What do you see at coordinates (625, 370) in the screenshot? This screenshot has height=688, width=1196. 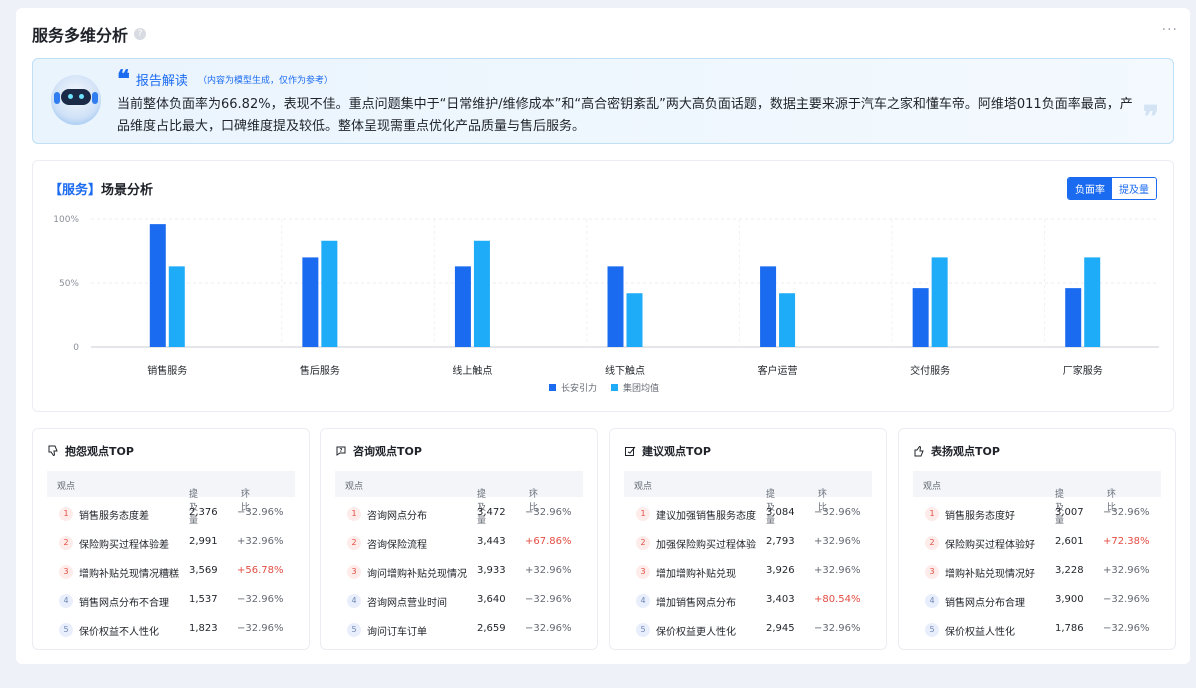 I see `x-tick-label: 线下触点` at bounding box center [625, 370].